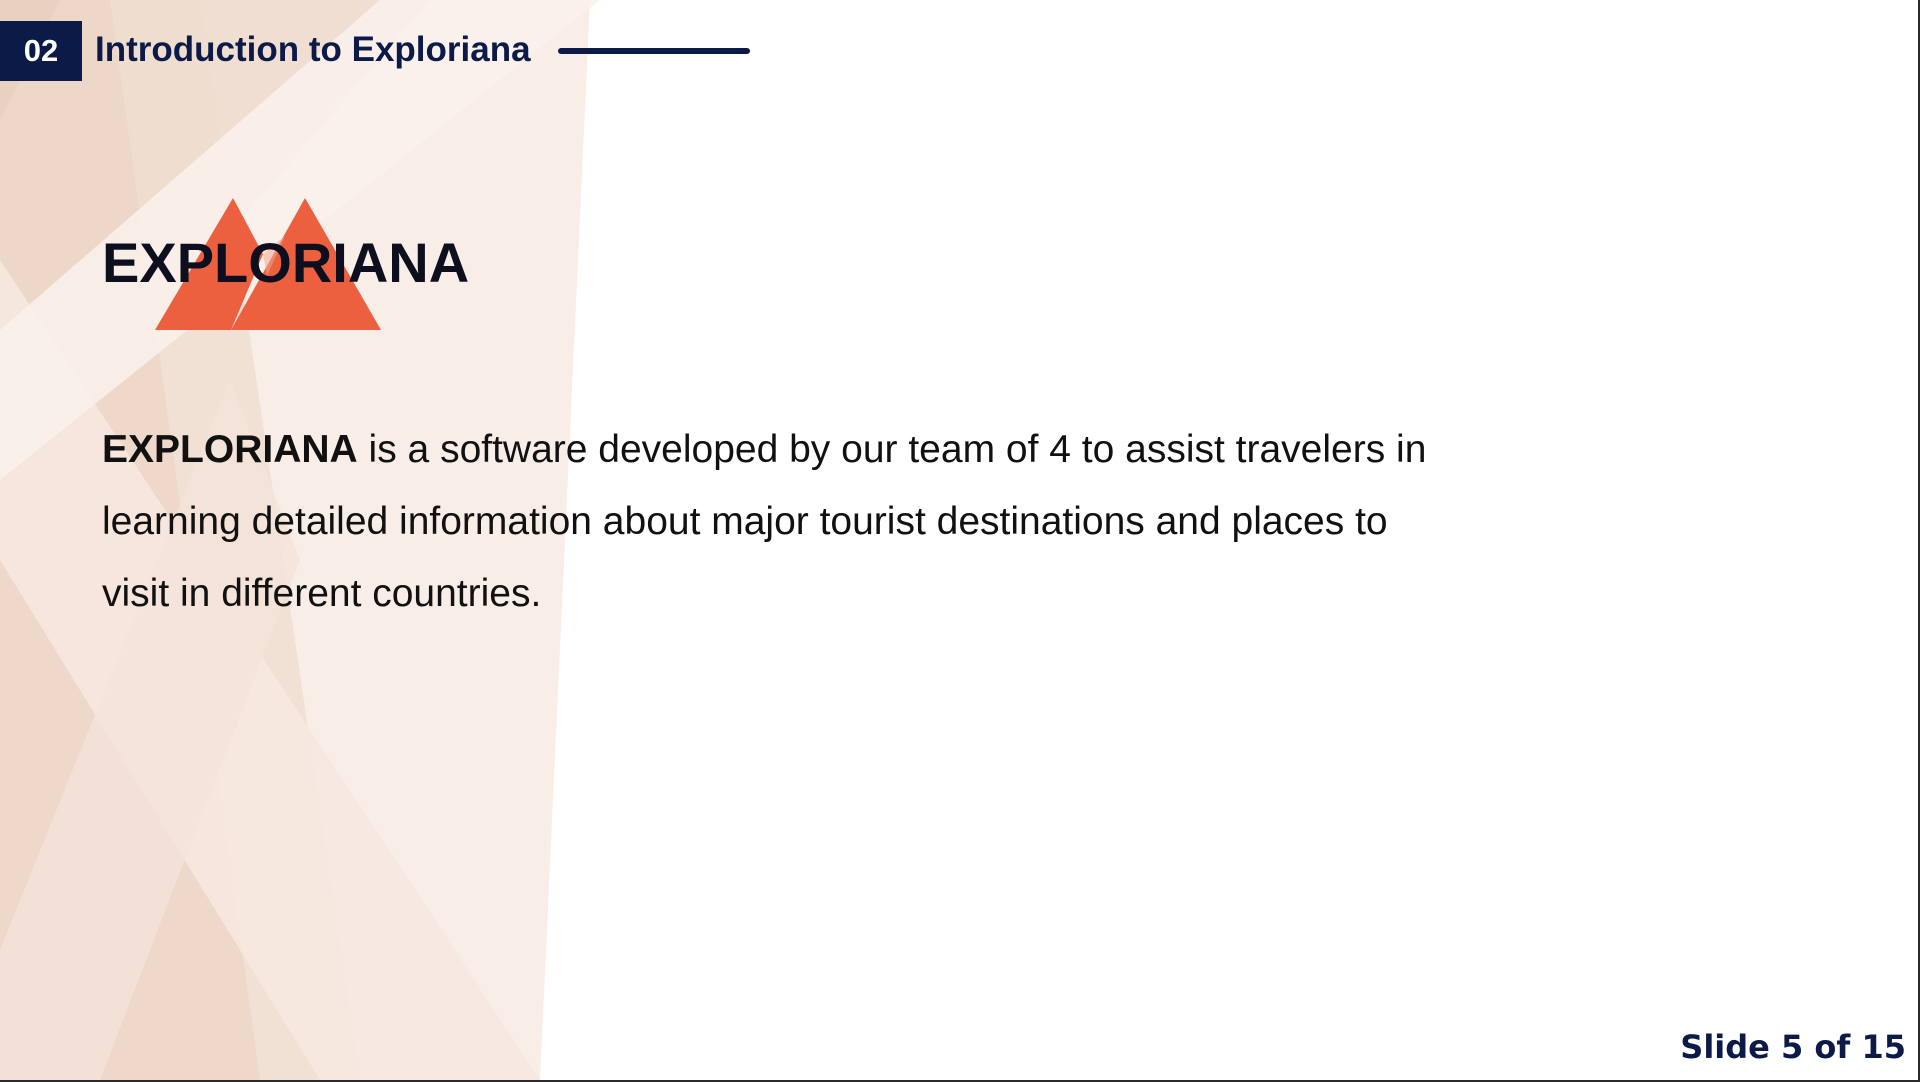  Describe the element at coordinates (654, 51) in the screenshot. I see `section-title-underline` at that location.